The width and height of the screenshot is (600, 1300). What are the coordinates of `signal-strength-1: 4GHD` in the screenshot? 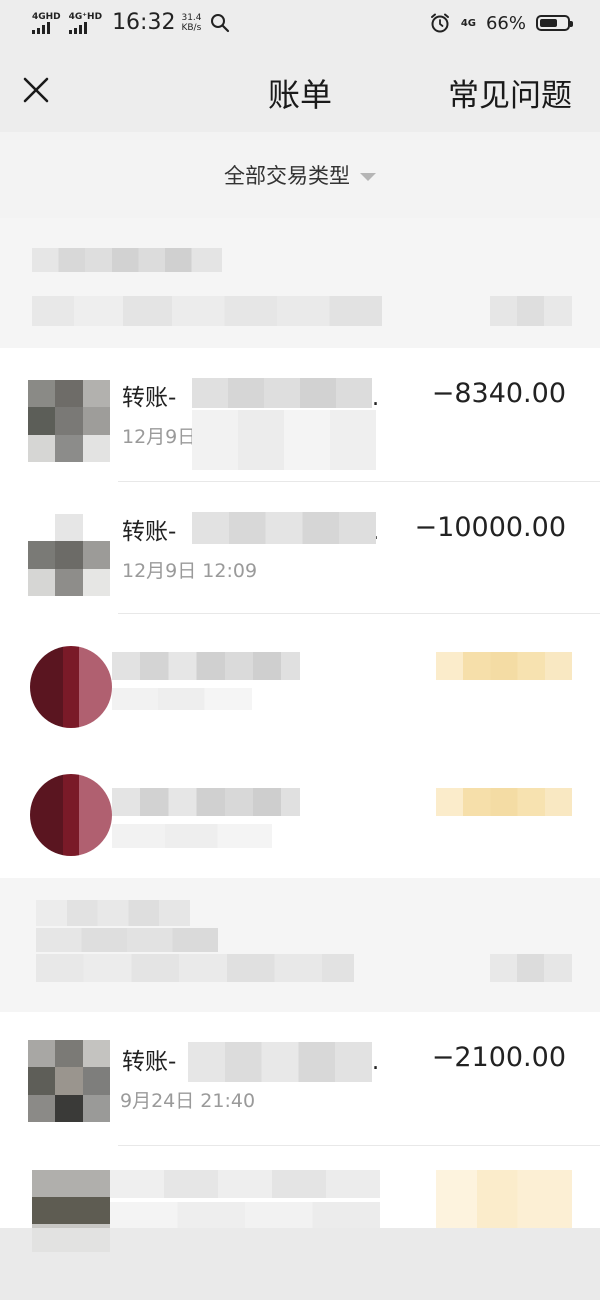 It's located at (46, 23).